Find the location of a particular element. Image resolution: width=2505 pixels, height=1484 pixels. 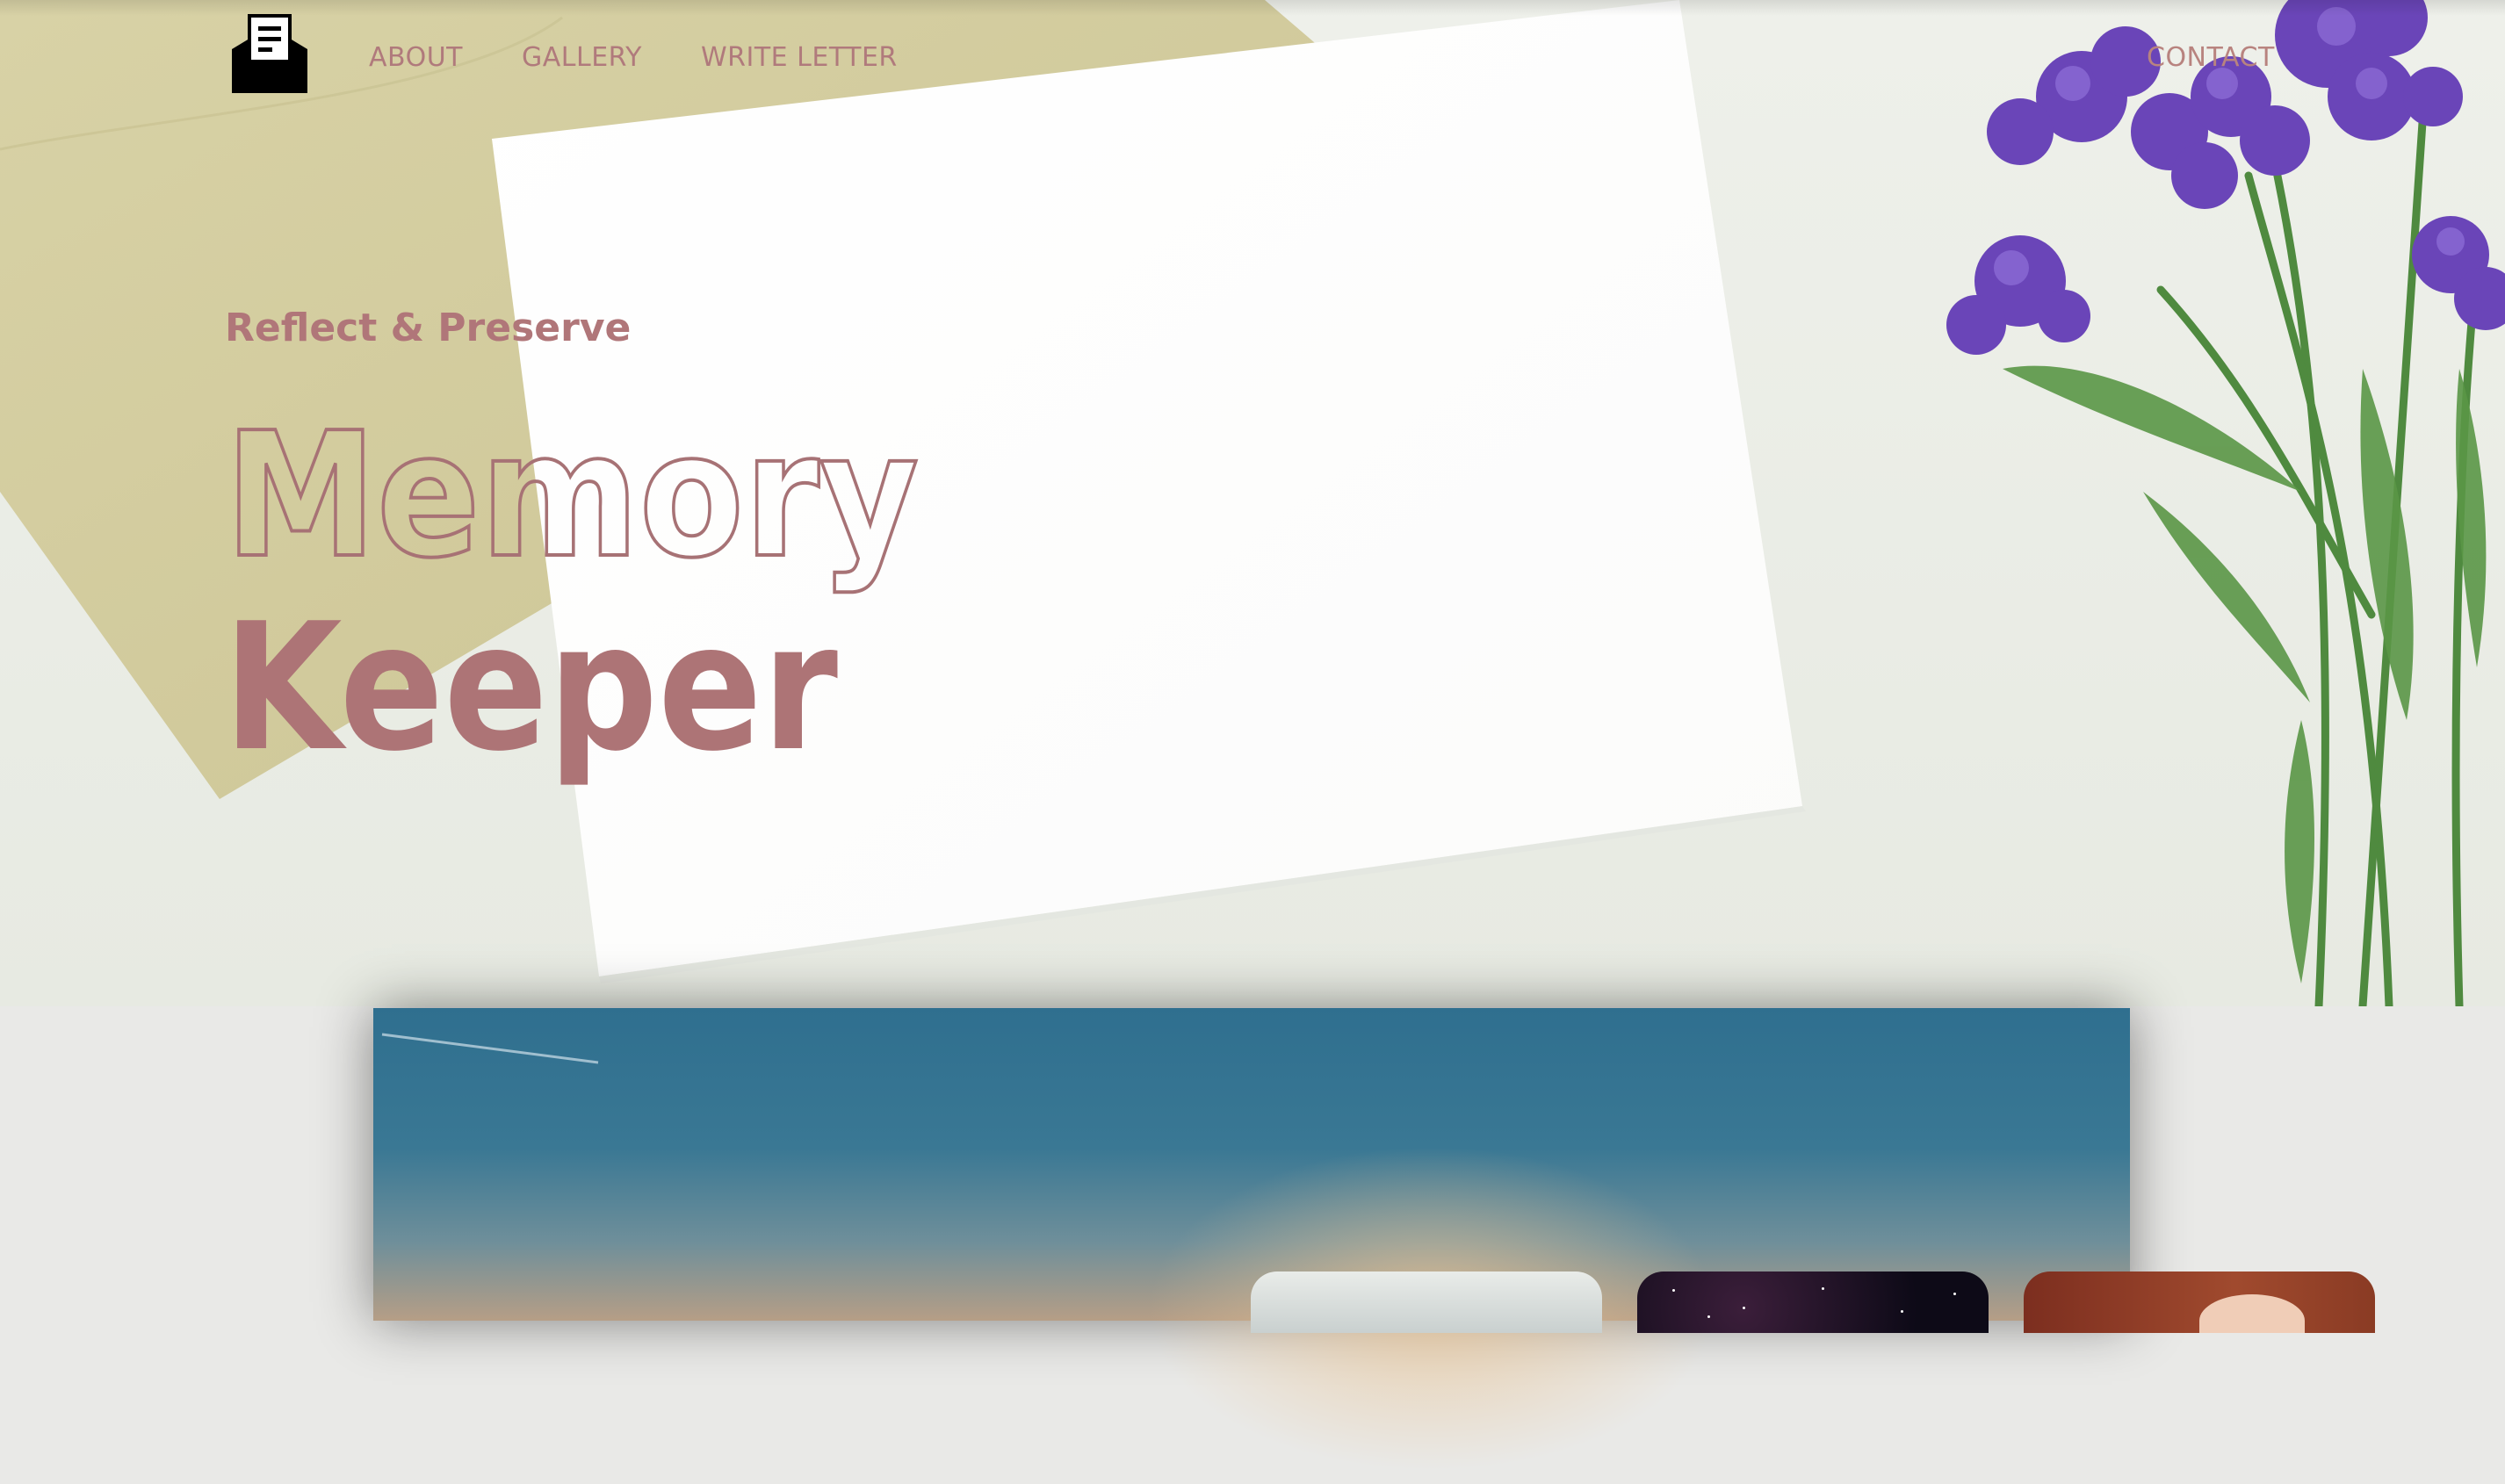

gallery-card-stars is located at coordinates (1813, 1302).